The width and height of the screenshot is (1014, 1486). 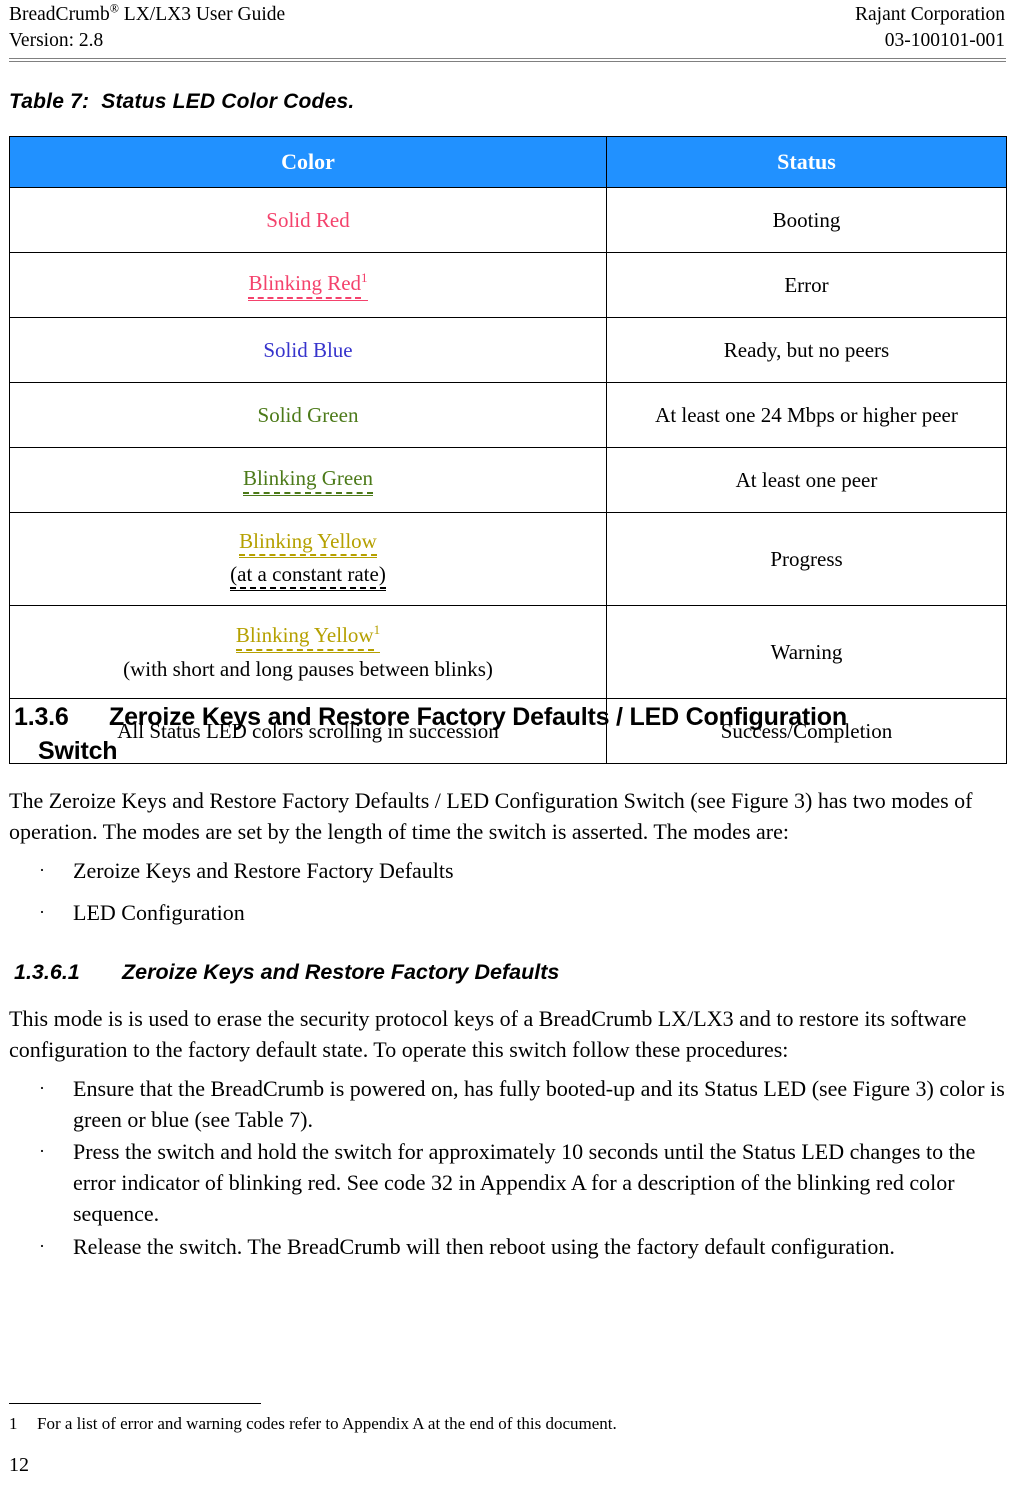 I want to click on table-row: Blinking Green At least one peer, so click(x=508, y=480).